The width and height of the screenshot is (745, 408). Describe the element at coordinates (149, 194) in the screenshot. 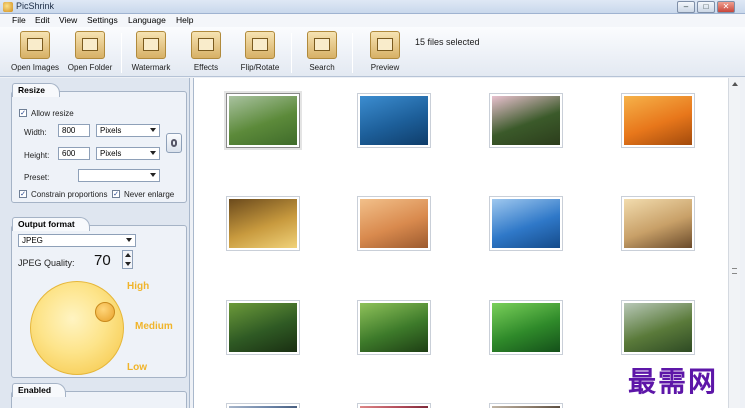

I see `never-enlarge-label: Never enlarge` at that location.